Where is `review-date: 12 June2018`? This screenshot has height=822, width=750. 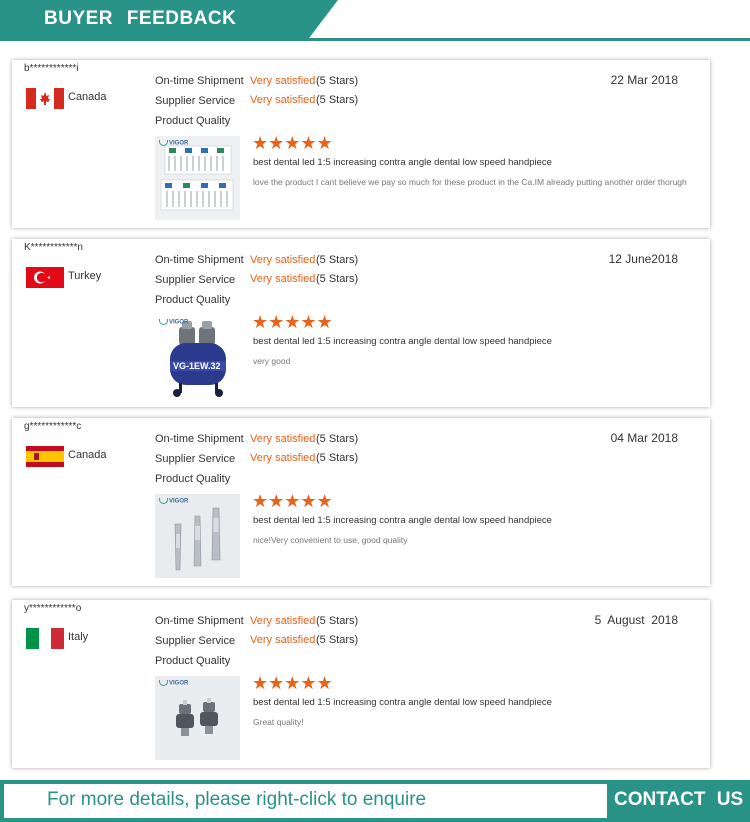
review-date: 12 June2018 is located at coordinates (643, 259).